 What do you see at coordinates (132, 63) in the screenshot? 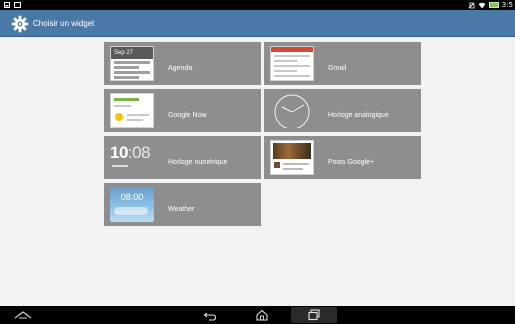
I see `agenda-preview: Sep 27` at bounding box center [132, 63].